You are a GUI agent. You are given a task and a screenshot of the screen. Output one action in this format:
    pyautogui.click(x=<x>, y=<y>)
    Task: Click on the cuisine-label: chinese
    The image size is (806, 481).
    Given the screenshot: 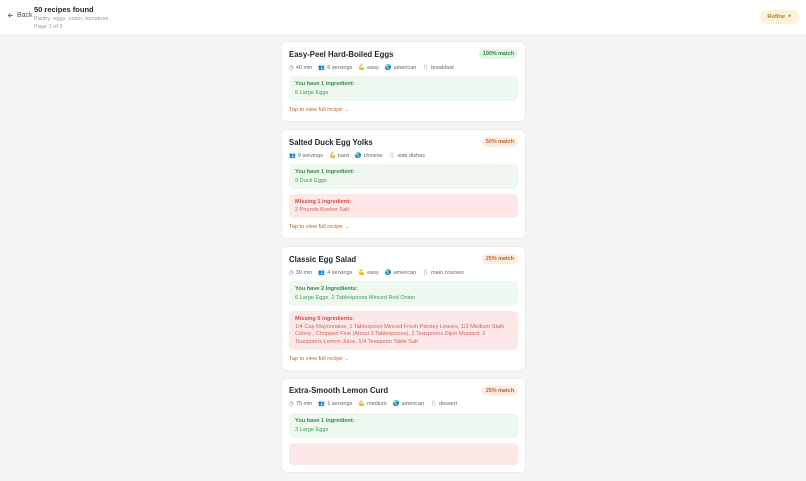 What is the action you would take?
    pyautogui.click(x=373, y=155)
    